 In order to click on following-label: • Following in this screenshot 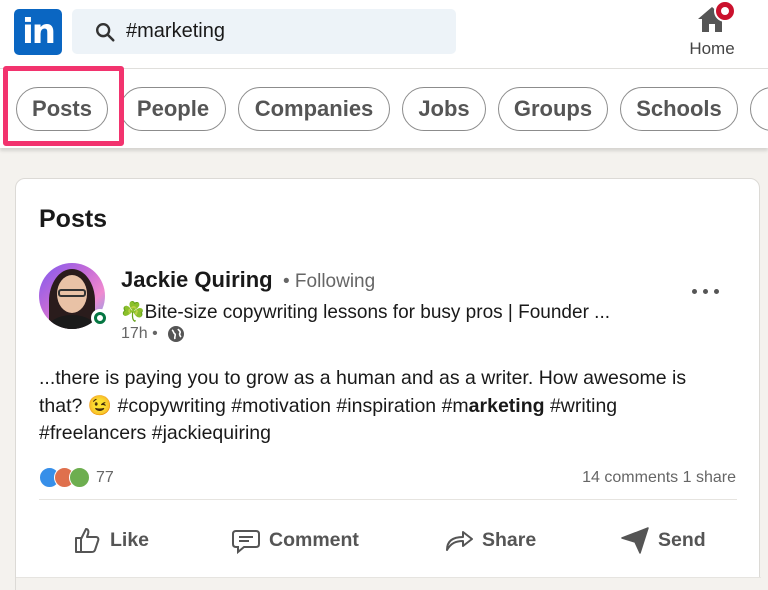, I will do `click(329, 281)`.